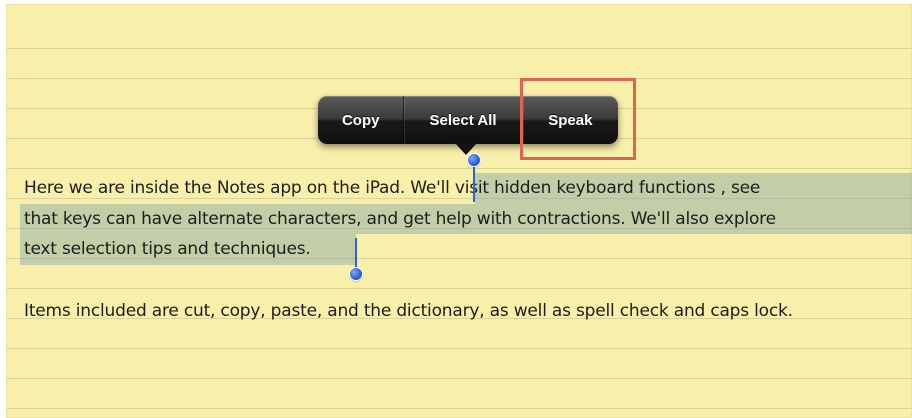 Image resolution: width=912 pixels, height=418 pixels. Describe the element at coordinates (356, 274) in the screenshot. I see `selection-end-handle-icon` at that location.